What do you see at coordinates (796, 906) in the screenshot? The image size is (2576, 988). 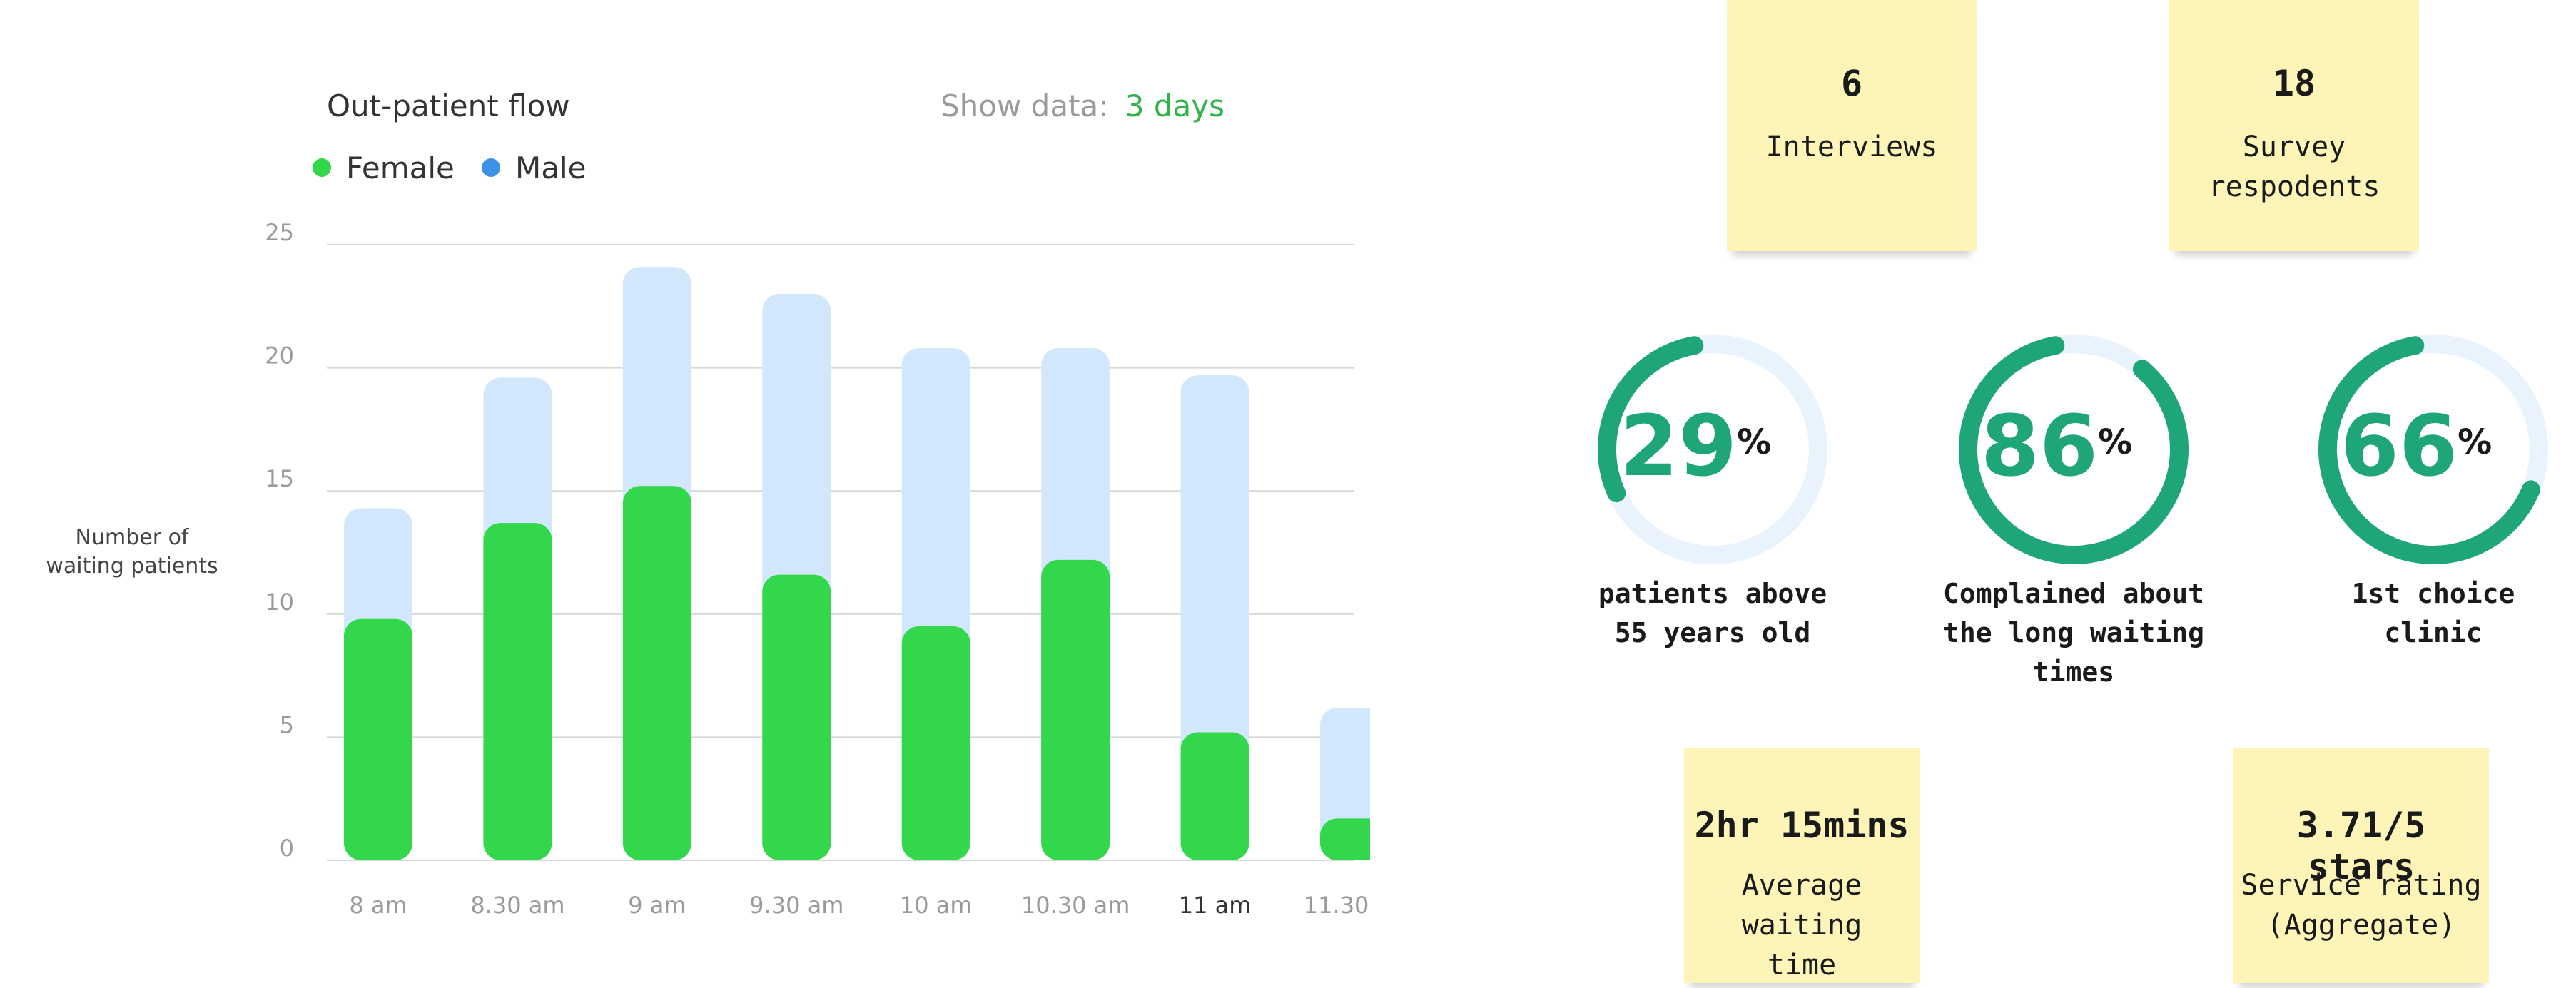 I see `x-tick-label: 9.30 am` at bounding box center [796, 906].